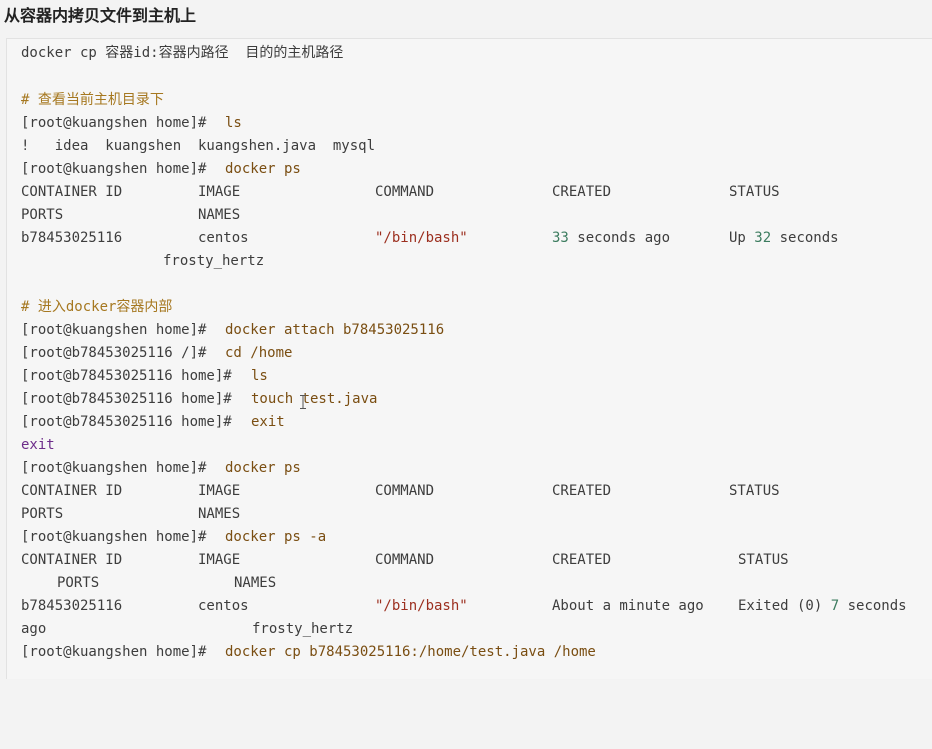  I want to click on command-text: cd /home, so click(259, 353).